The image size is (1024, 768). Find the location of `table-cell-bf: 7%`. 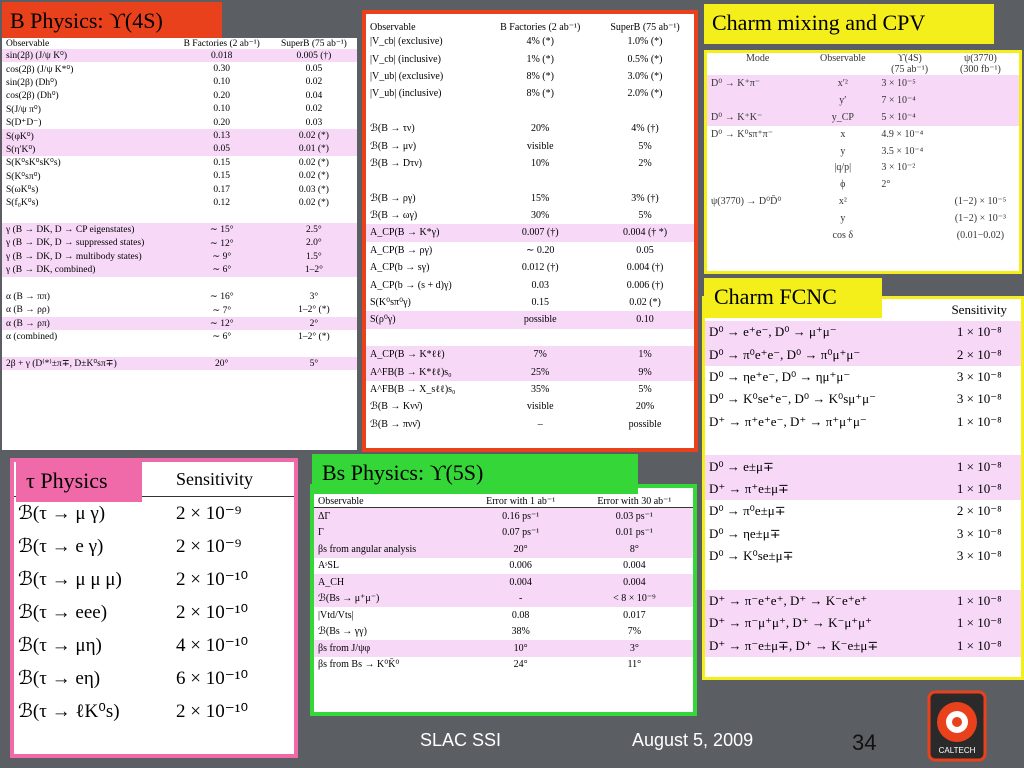

table-cell-bf: 7% is located at coordinates (540, 355).